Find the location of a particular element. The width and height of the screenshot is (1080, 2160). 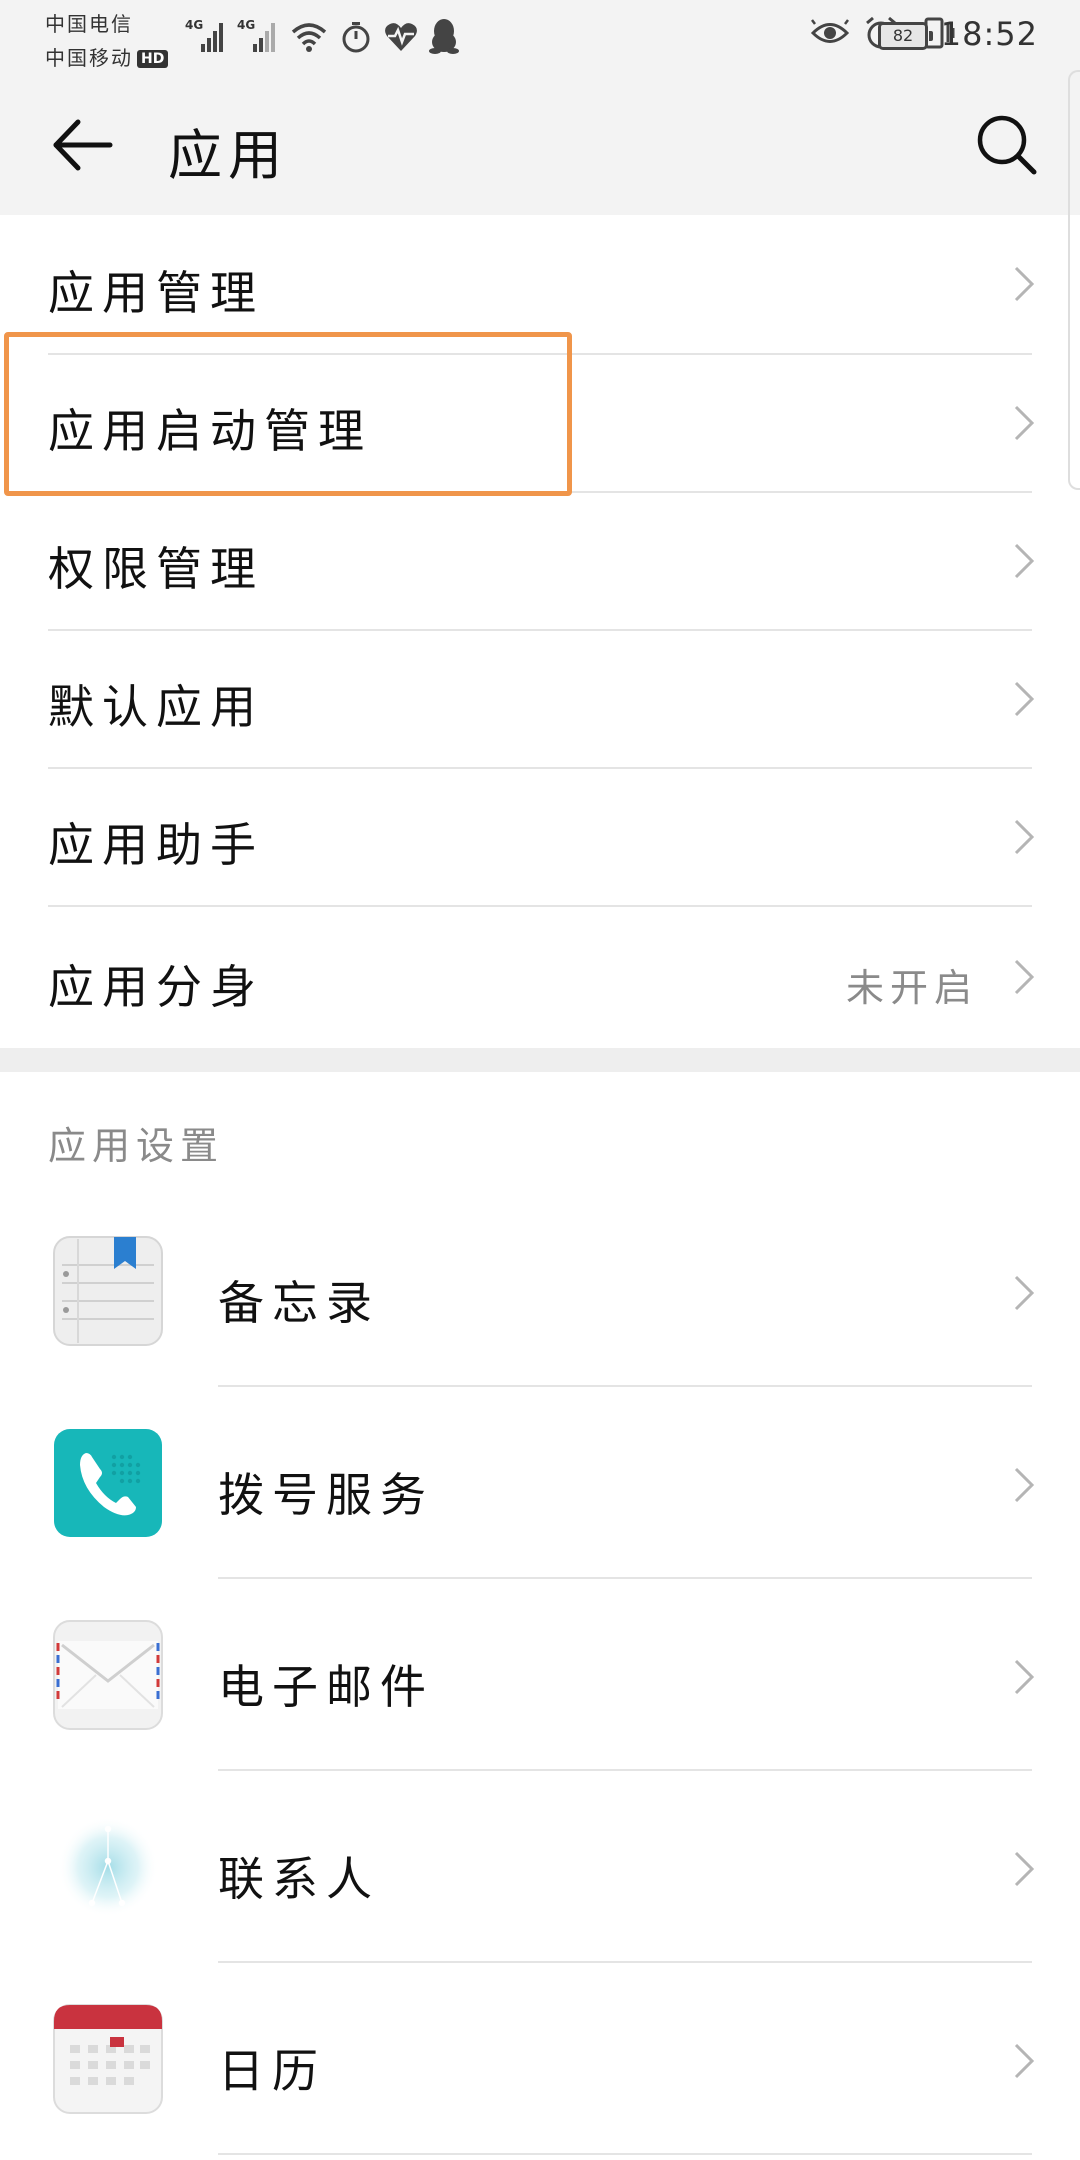

menu-item-app-management: 应用管理 is located at coordinates (540, 284).